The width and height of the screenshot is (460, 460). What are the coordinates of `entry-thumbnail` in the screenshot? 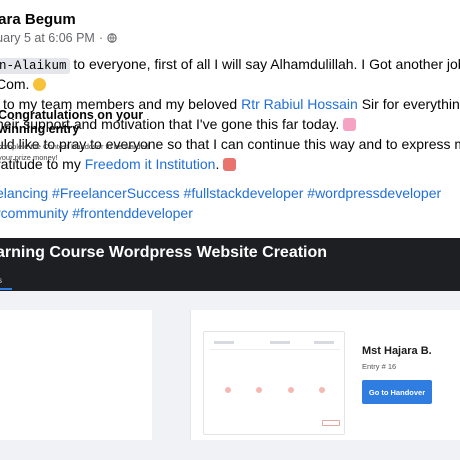 It's located at (274, 383).